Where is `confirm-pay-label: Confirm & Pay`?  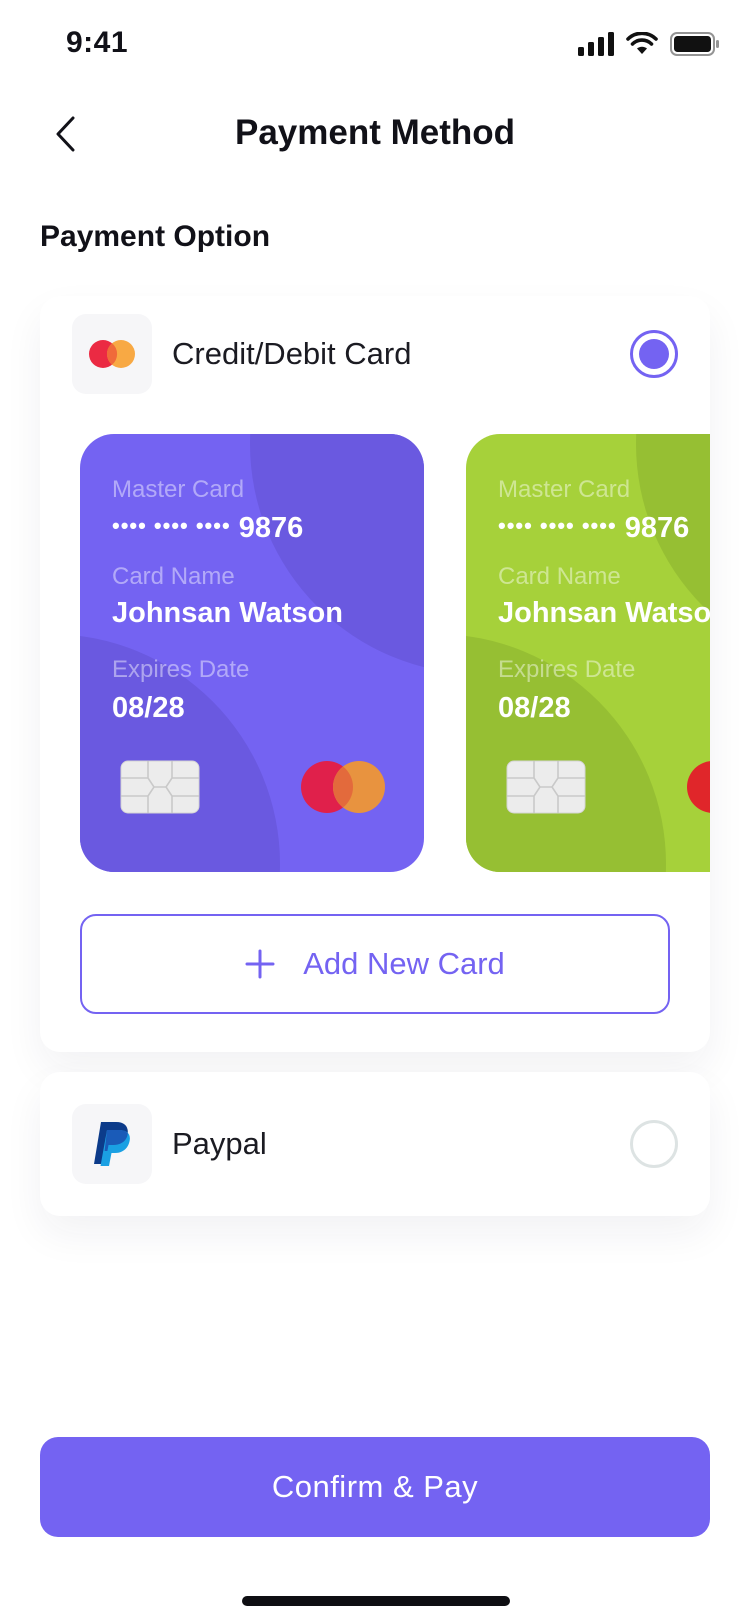 confirm-pay-label: Confirm & Pay is located at coordinates (375, 1486).